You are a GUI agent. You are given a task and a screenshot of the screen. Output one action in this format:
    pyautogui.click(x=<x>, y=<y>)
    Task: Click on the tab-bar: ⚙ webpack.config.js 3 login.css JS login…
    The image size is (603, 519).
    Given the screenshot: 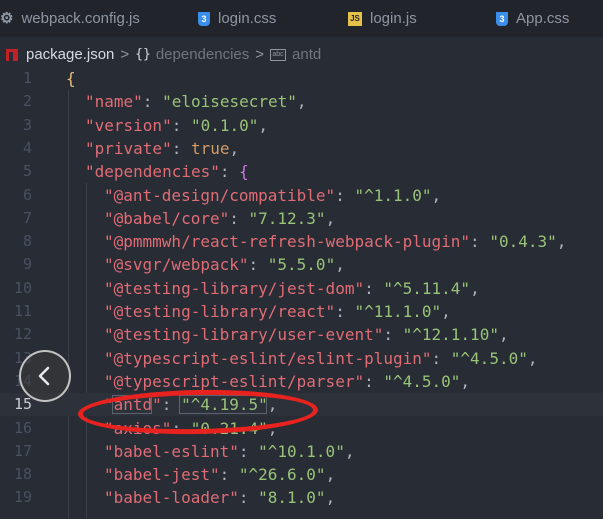 What is the action you would take?
    pyautogui.click(x=301, y=18)
    